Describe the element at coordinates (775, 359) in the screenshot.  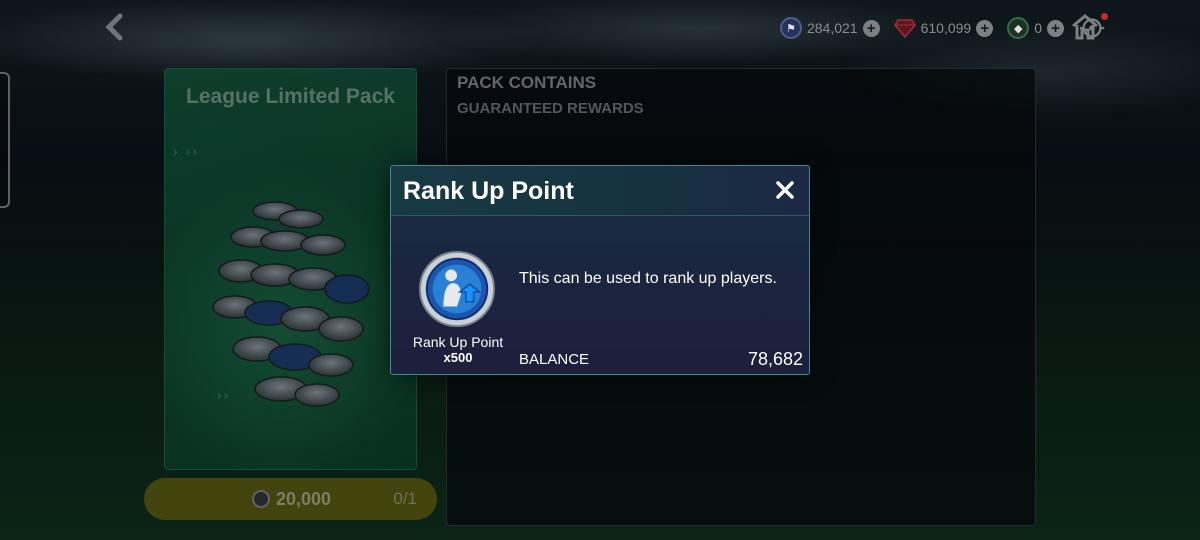
I see `balance-value: 78,682` at that location.